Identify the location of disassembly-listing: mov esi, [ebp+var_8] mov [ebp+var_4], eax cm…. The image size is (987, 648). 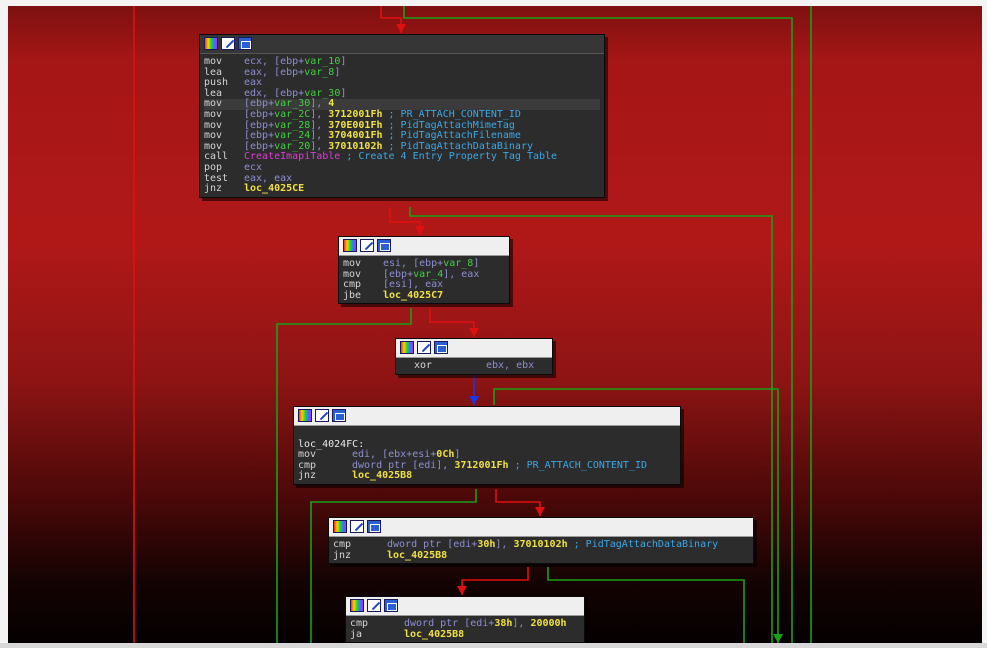
(424, 279).